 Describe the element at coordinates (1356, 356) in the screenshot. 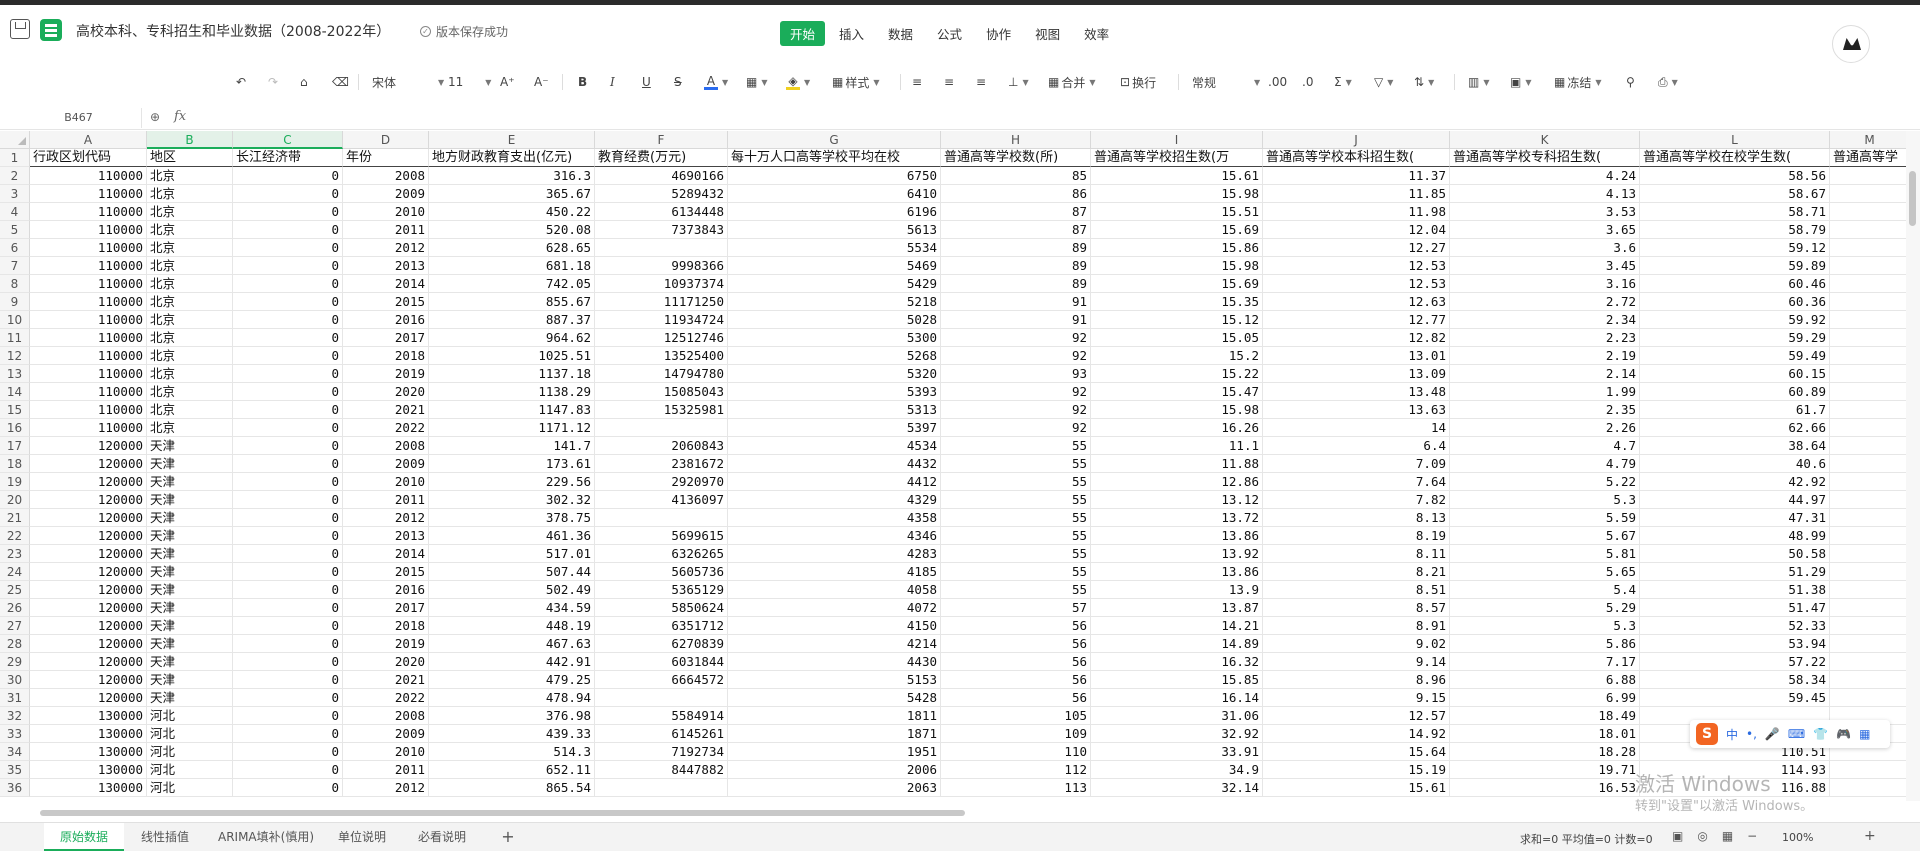

I see `table-cell: 13.01` at that location.